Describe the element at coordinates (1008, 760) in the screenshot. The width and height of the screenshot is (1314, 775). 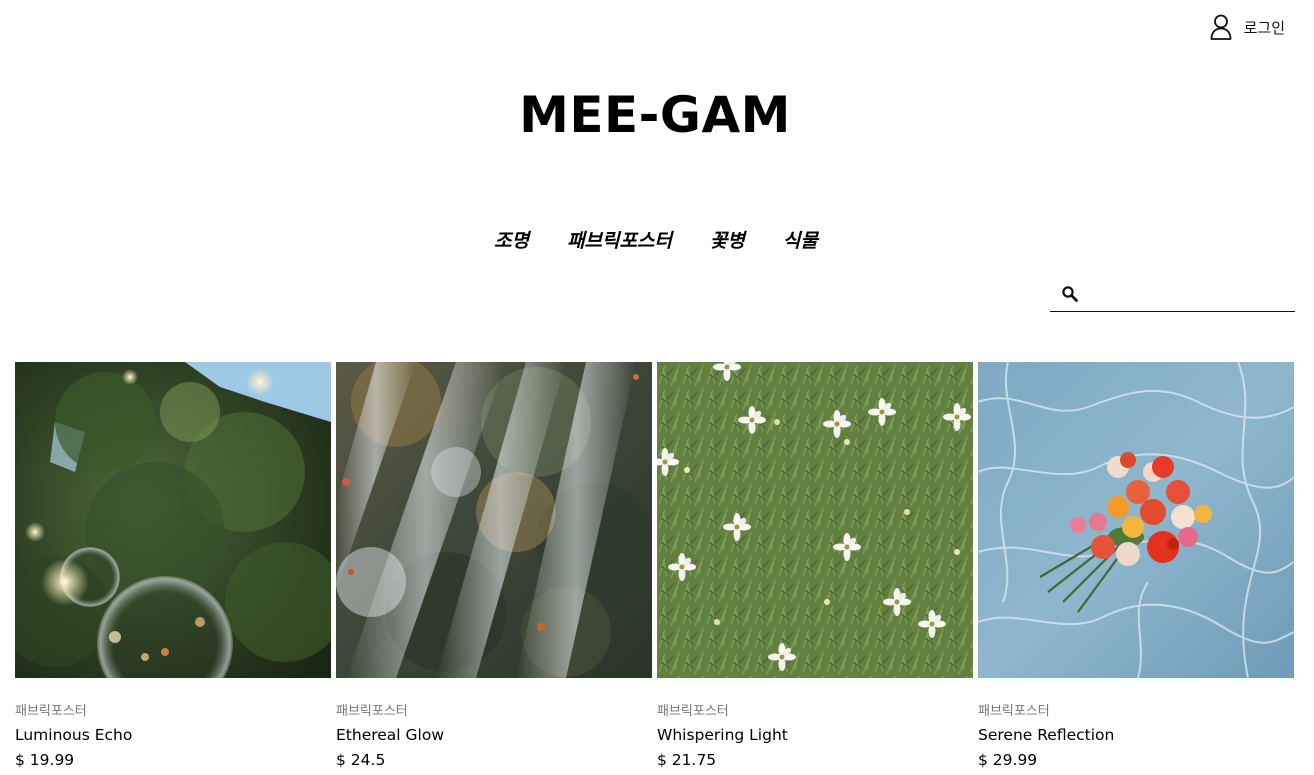
I see `product-price: $ 29.99` at that location.